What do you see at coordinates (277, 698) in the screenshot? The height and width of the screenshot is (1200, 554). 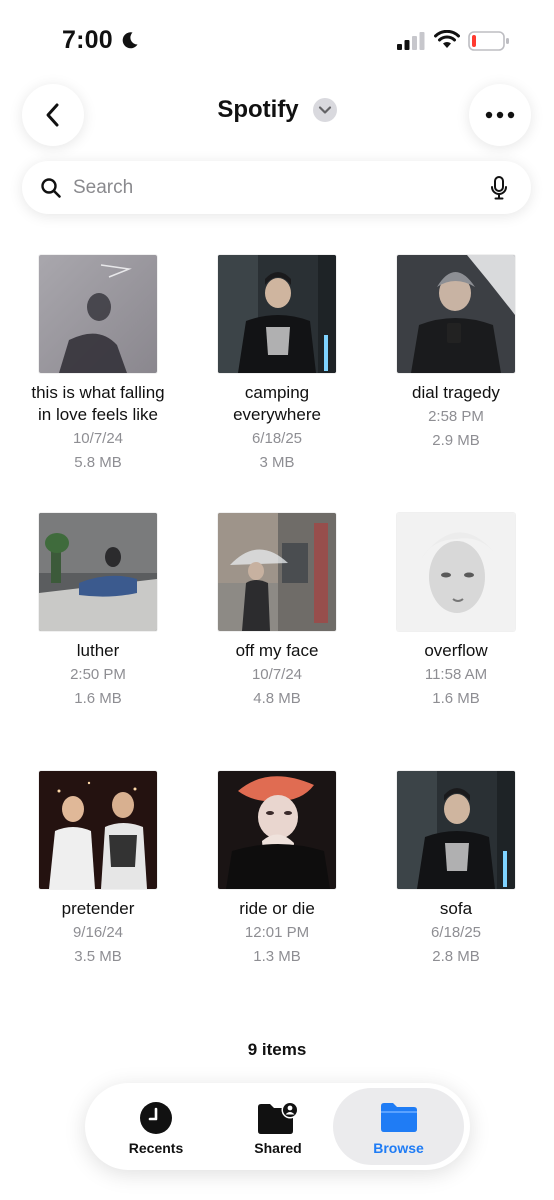 I see `file-size: 4.8 MB` at bounding box center [277, 698].